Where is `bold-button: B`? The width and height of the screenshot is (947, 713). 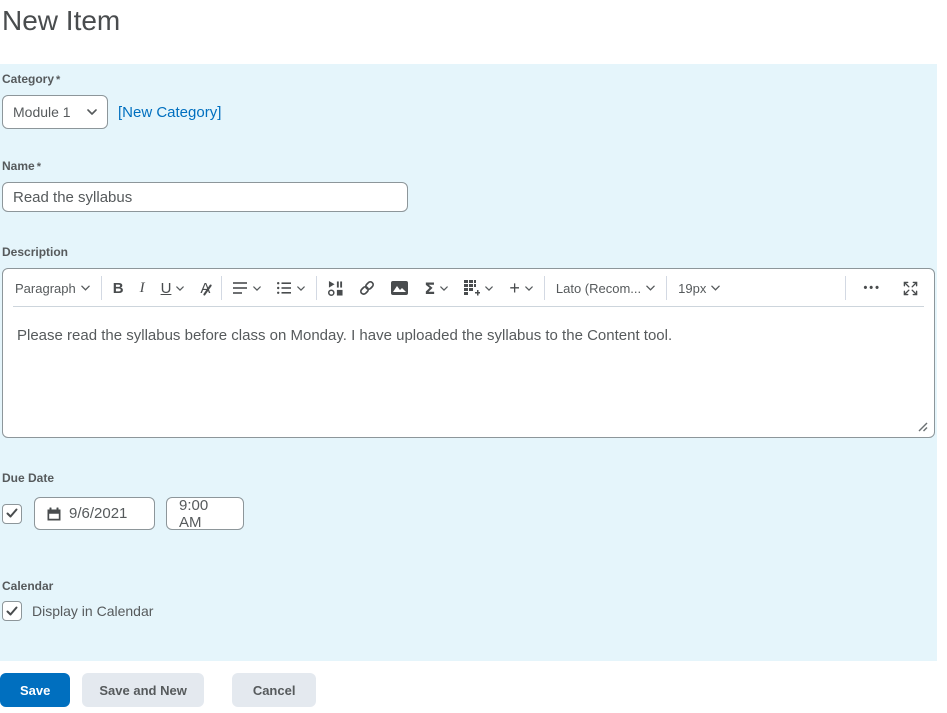 bold-button: B is located at coordinates (118, 288).